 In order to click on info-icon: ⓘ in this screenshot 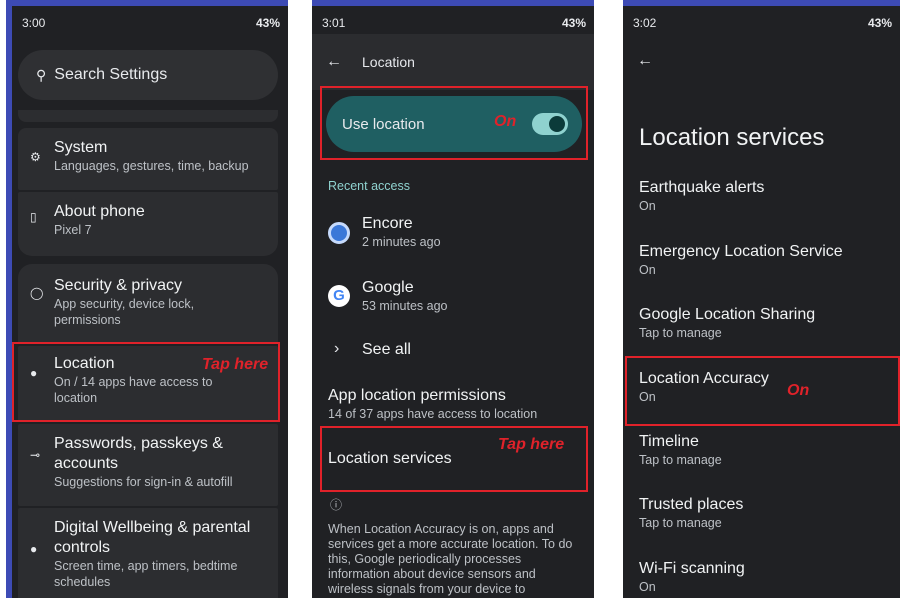, I will do `click(336, 505)`.